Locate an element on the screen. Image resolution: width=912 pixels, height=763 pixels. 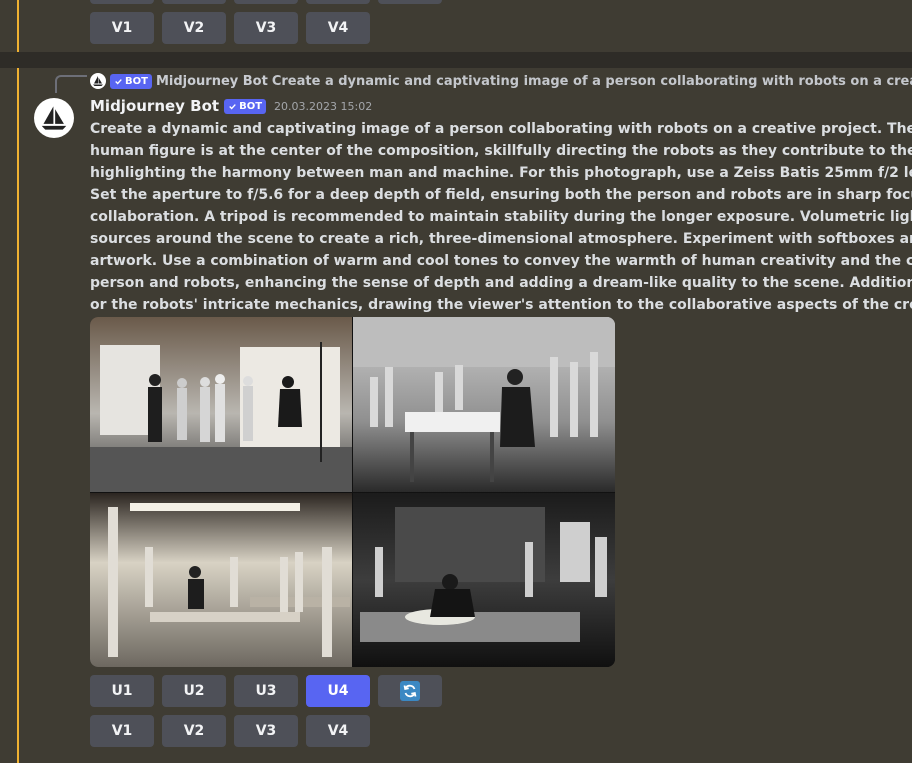
author-name: Midjourney Bot is located at coordinates (154, 106).